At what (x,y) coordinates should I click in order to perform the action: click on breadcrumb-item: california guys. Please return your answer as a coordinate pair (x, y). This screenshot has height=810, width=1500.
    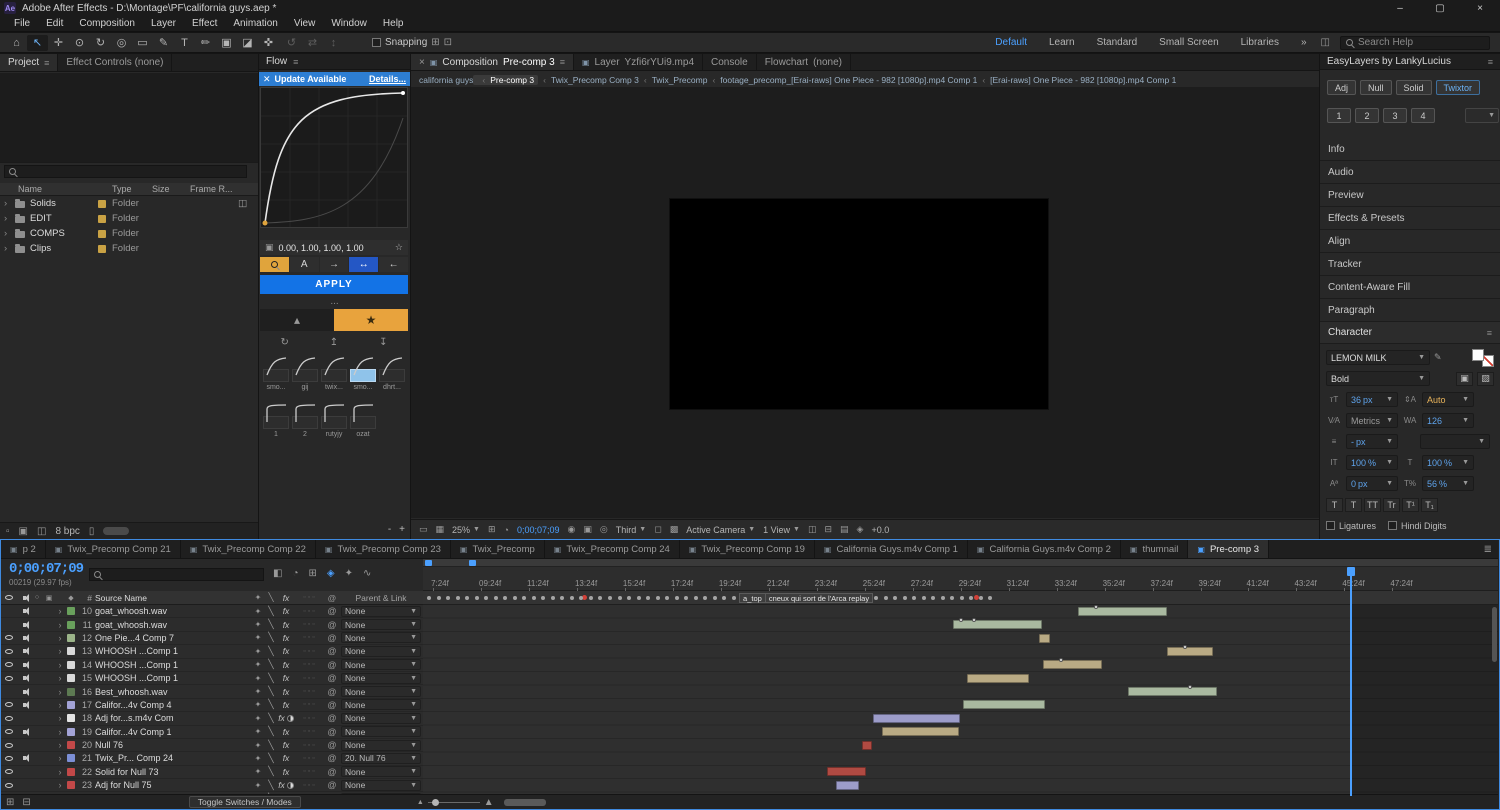
    Looking at the image, I should click on (446, 80).